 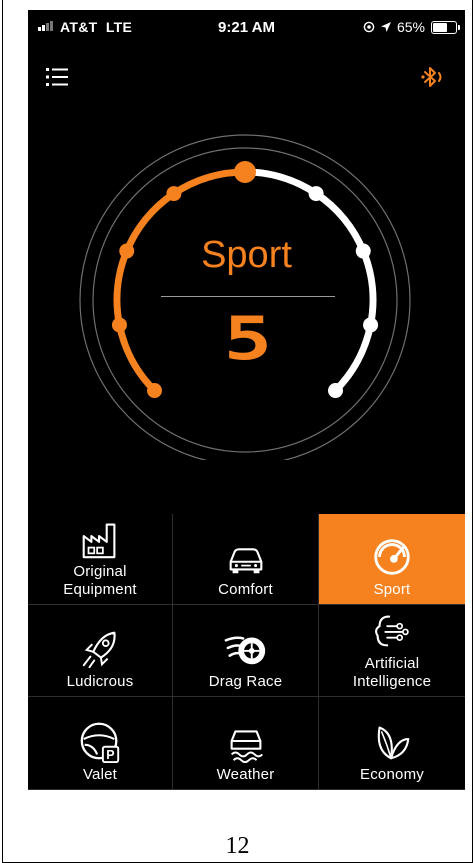 I want to click on mode-tile-drag-race: Drag Race, so click(x=246, y=651).